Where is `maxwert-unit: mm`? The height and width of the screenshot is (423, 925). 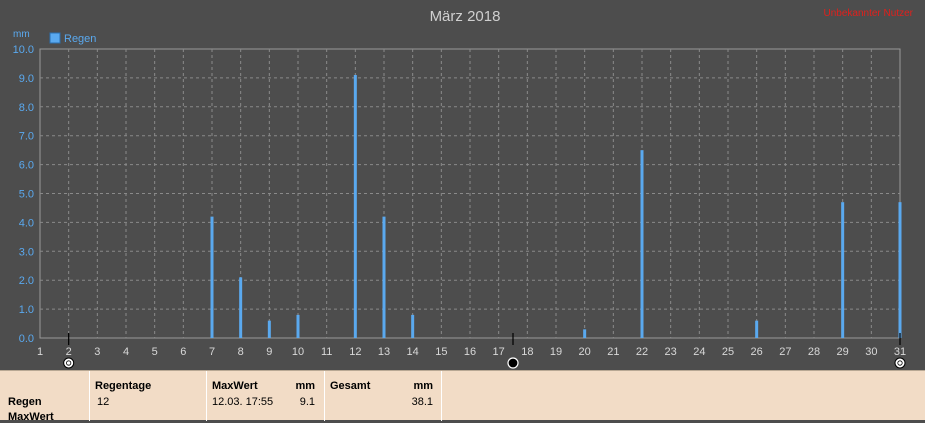
maxwert-unit: mm is located at coordinates (305, 386).